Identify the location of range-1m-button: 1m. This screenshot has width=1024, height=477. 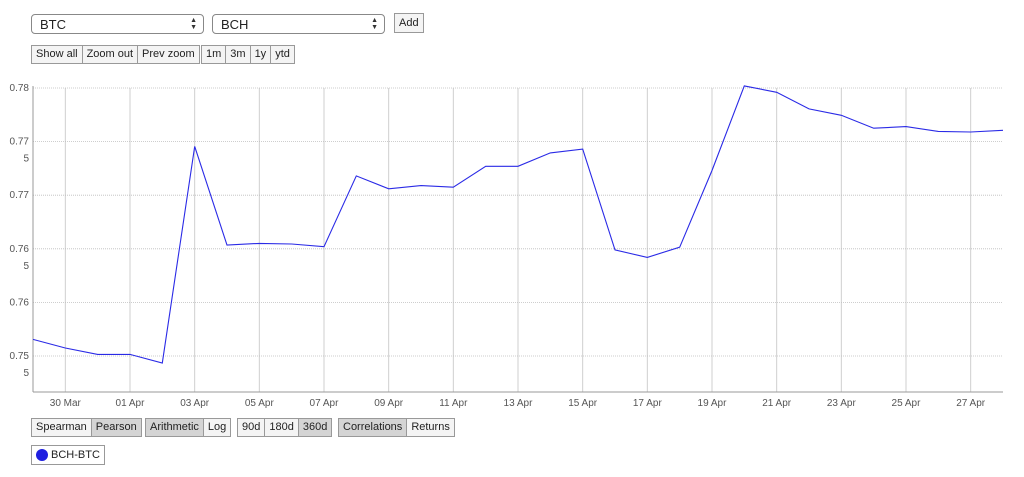
(214, 54).